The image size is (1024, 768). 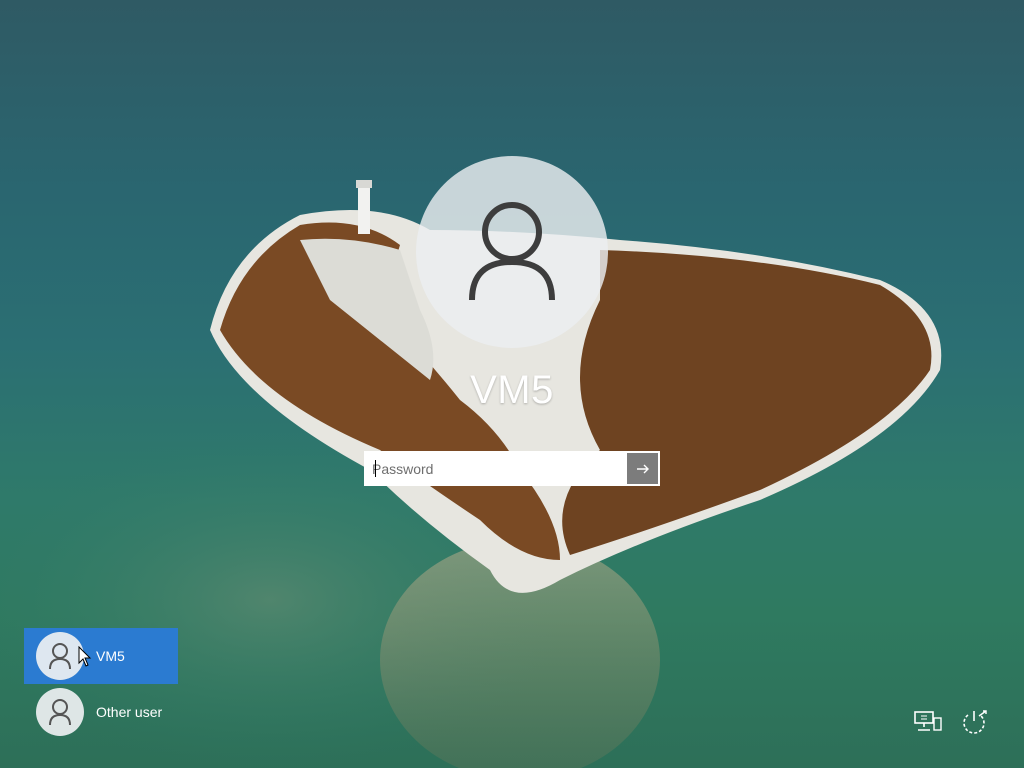 I want to click on user-tile-label: VM5, so click(x=110, y=656).